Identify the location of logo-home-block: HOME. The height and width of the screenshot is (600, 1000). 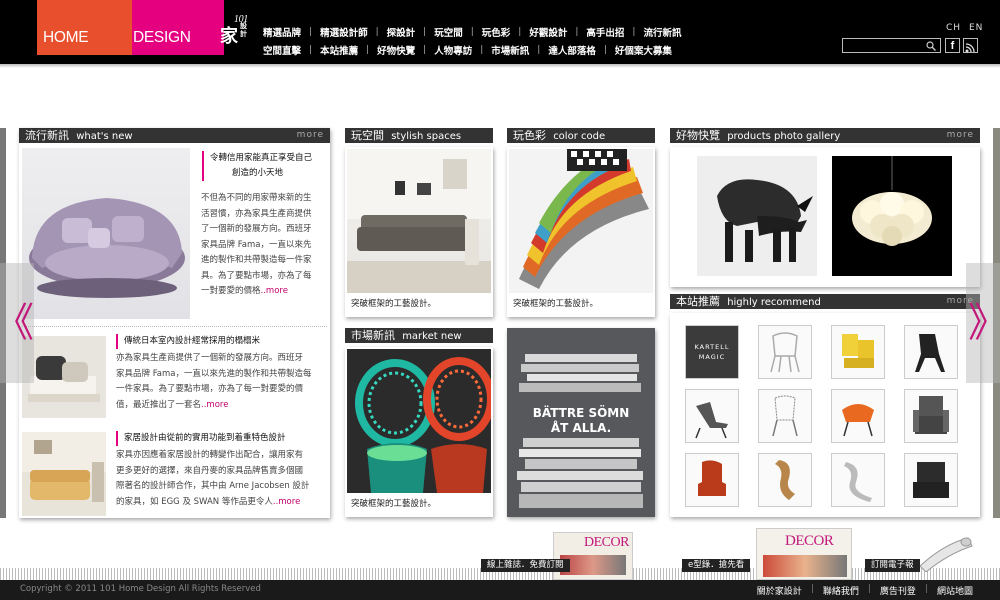
(84, 27).